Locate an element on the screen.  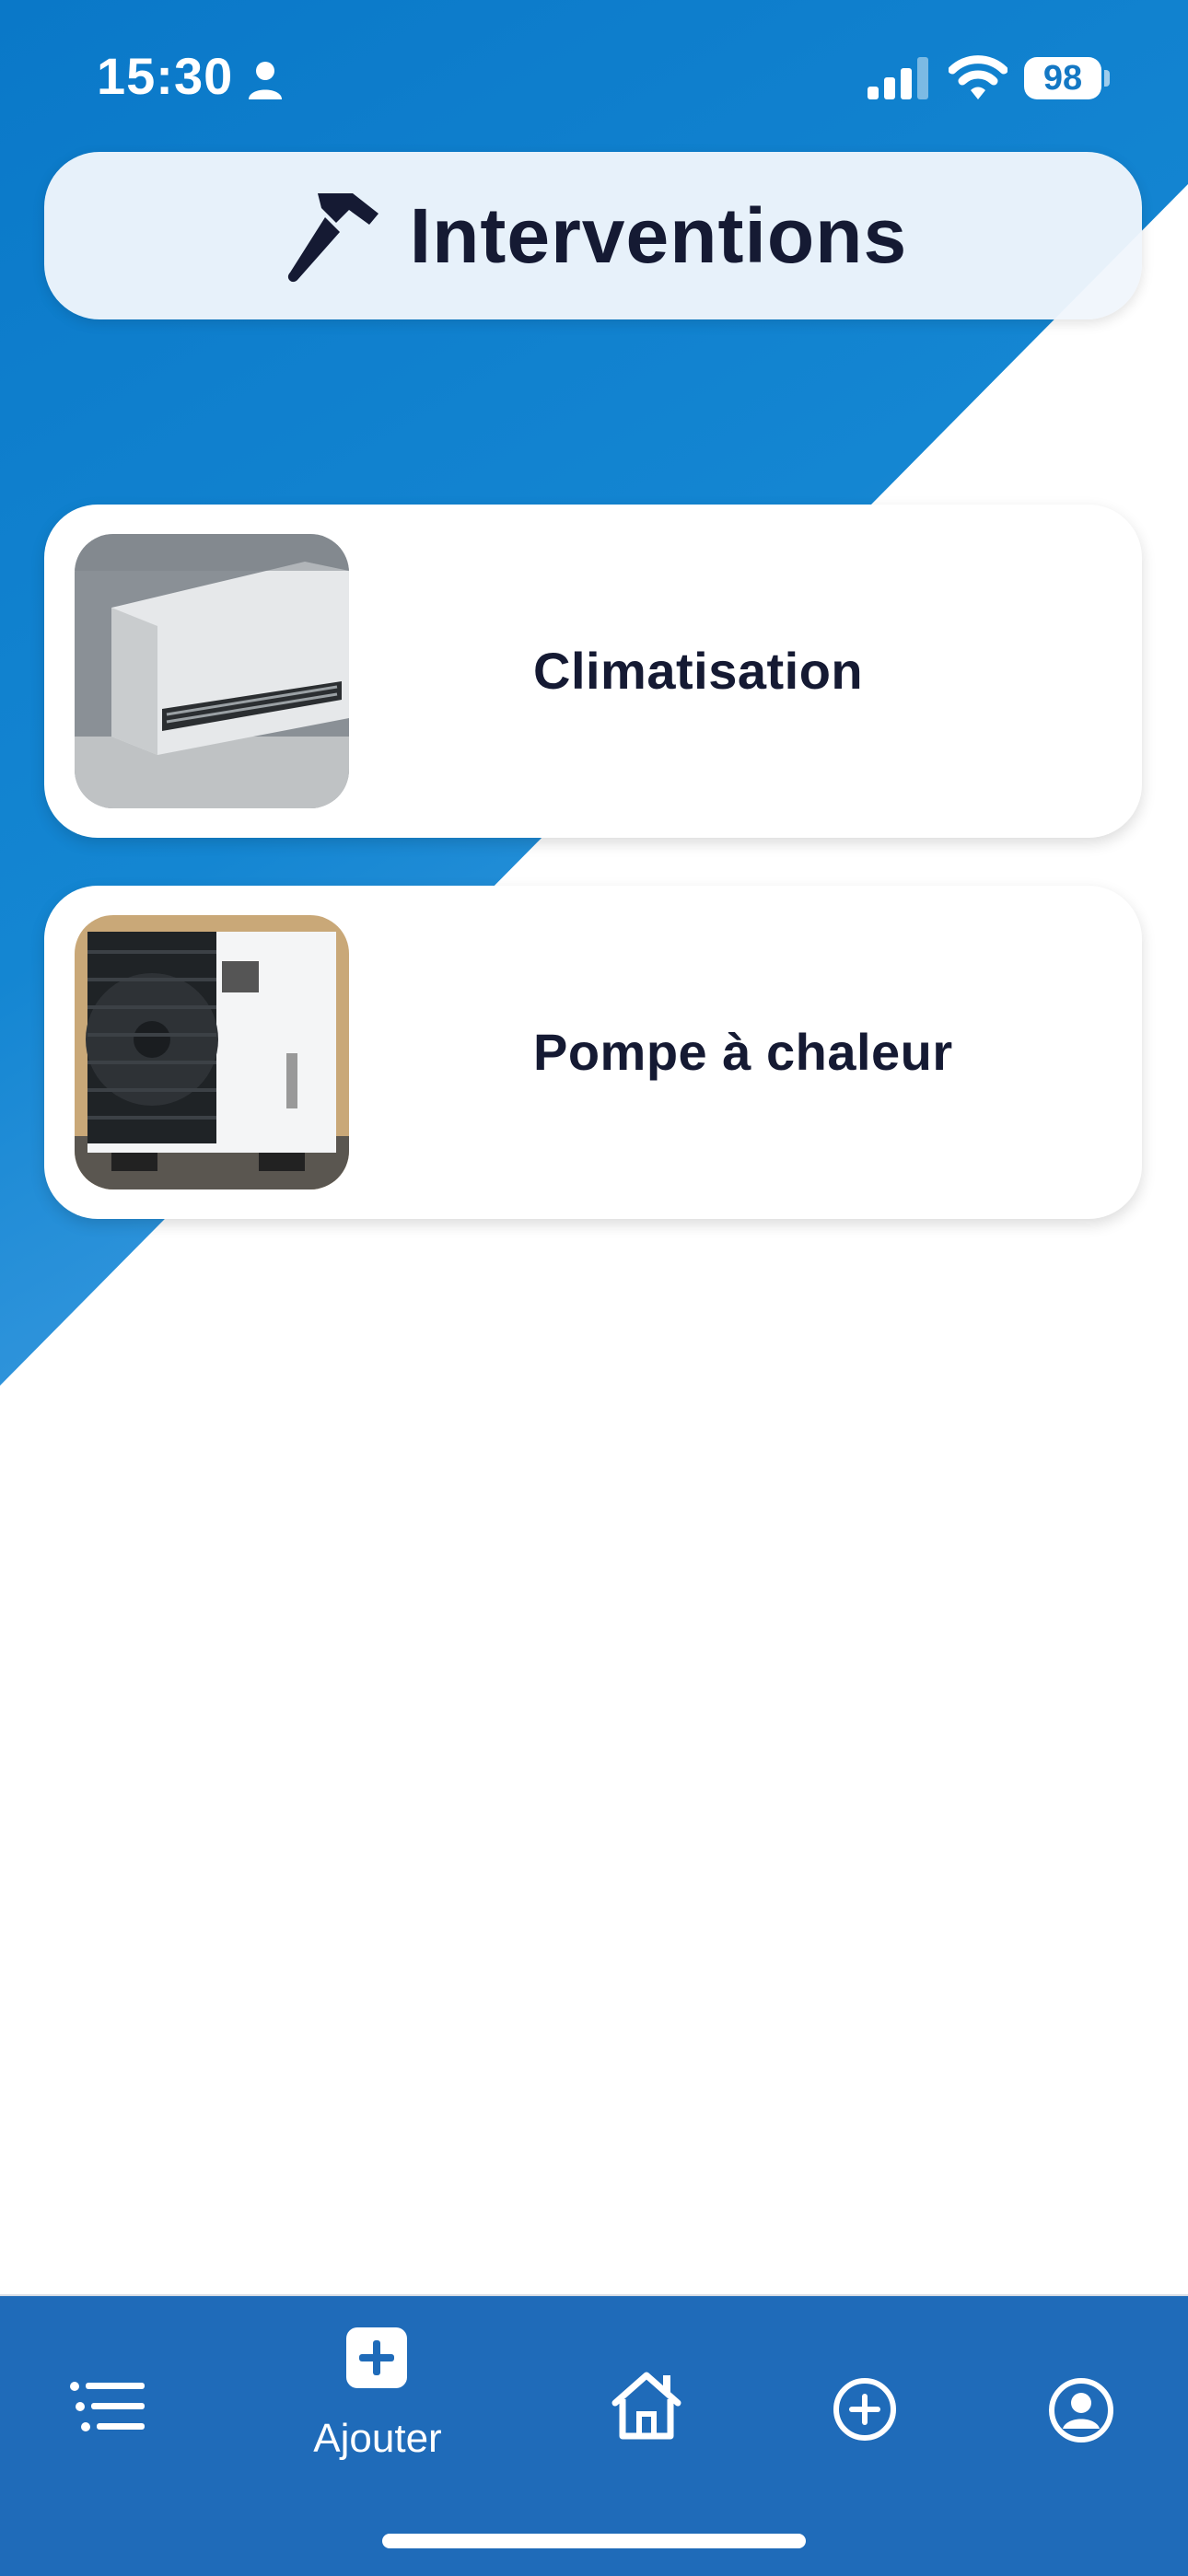
category-card-climatisation: Climatisation is located at coordinates (593, 671).